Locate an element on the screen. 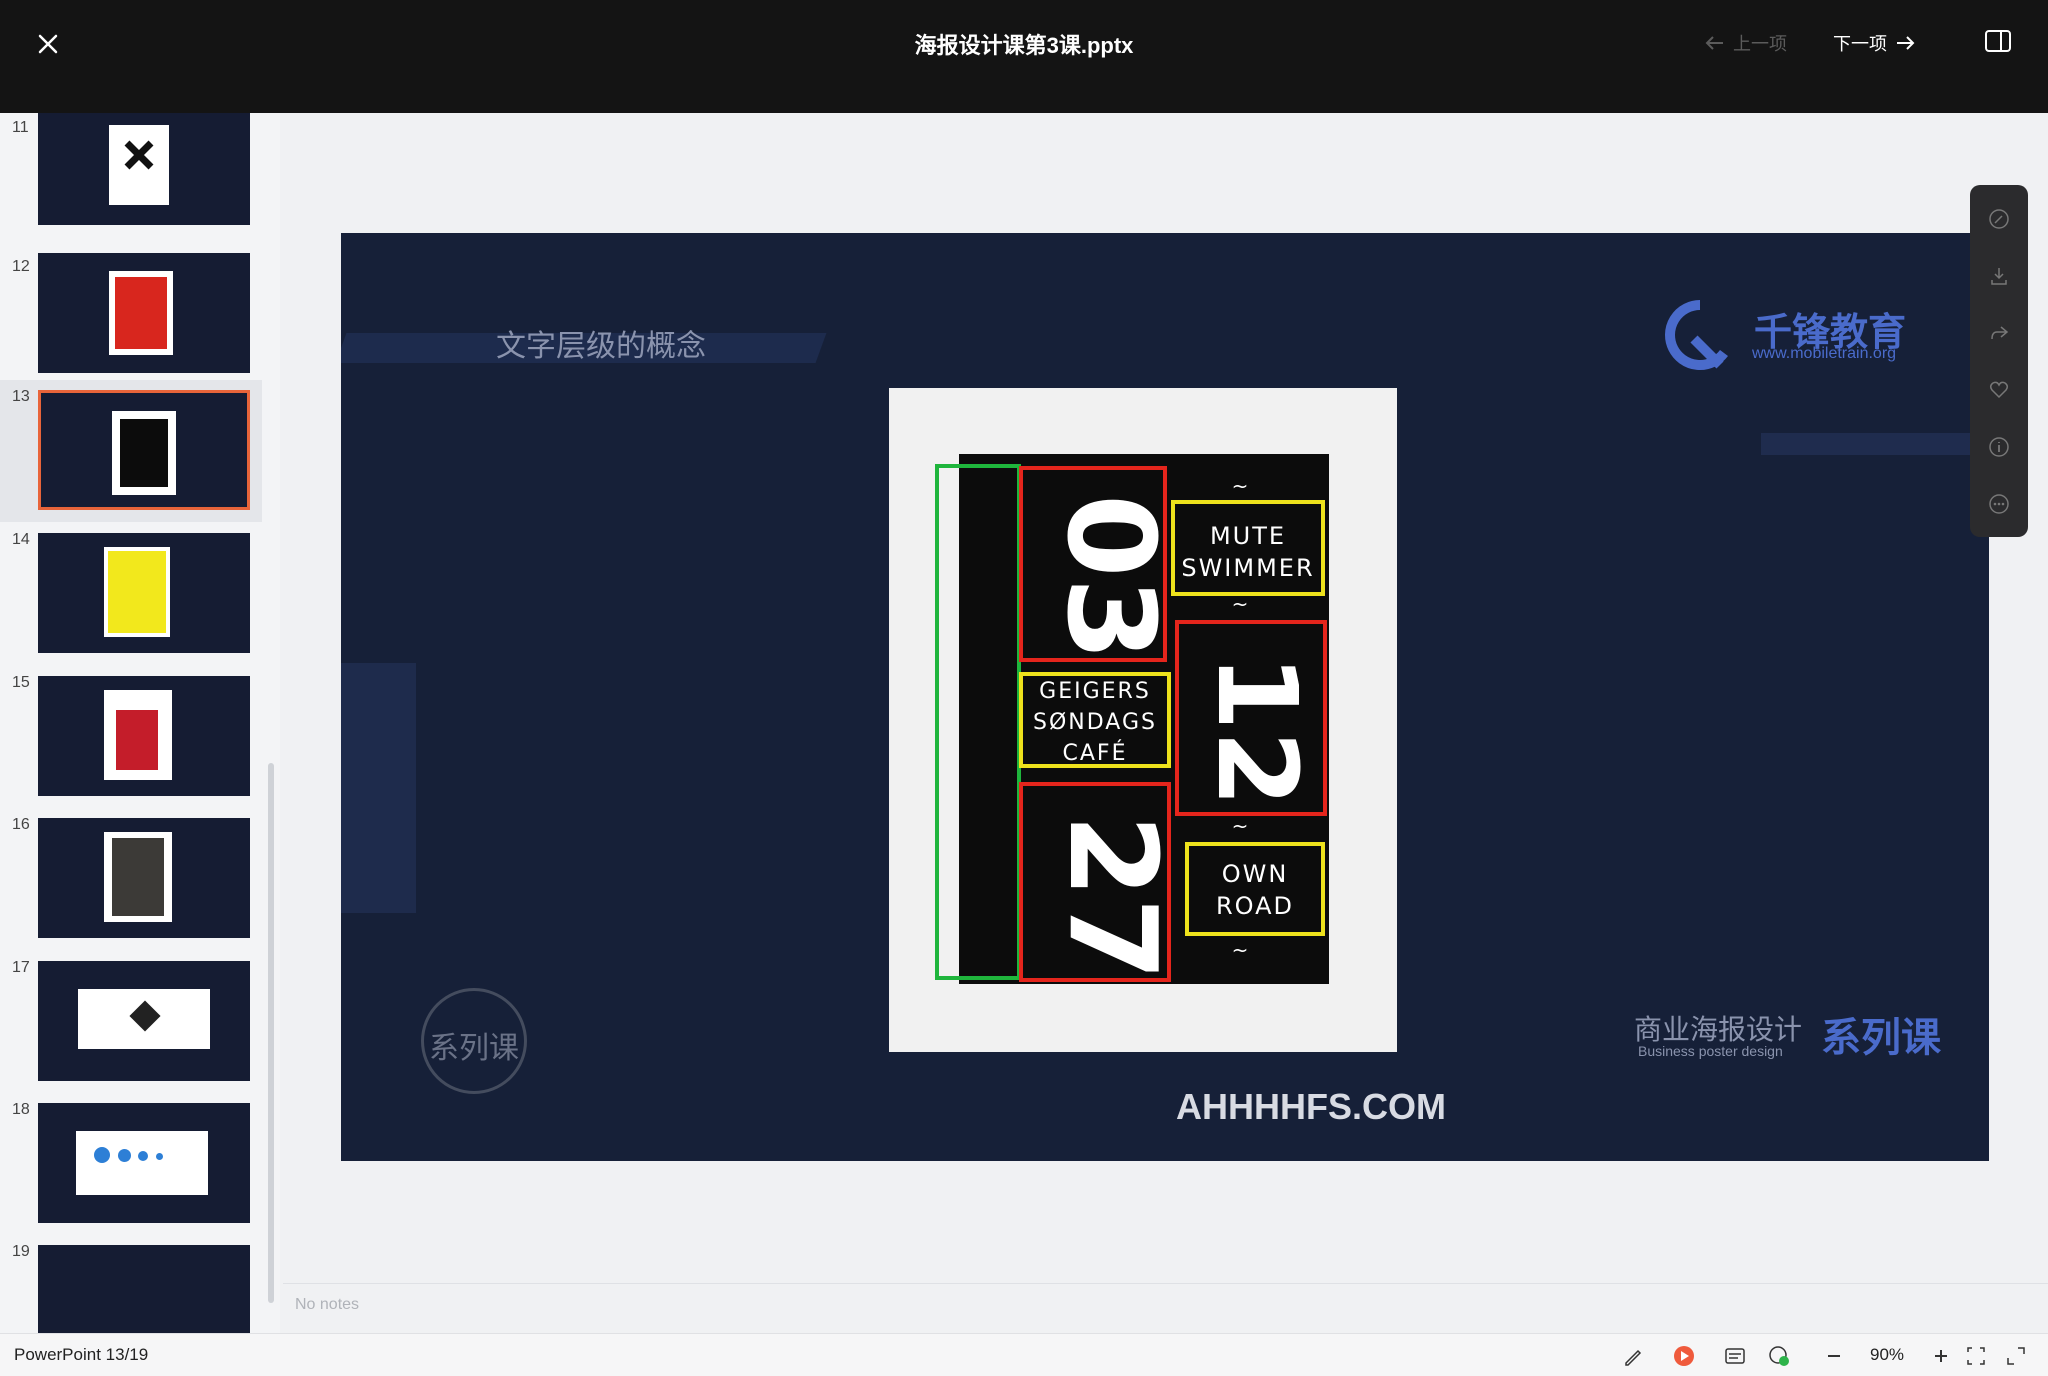 This screenshot has width=2048, height=1376. thumbnail-row: 19 is located at coordinates (131, 1284).